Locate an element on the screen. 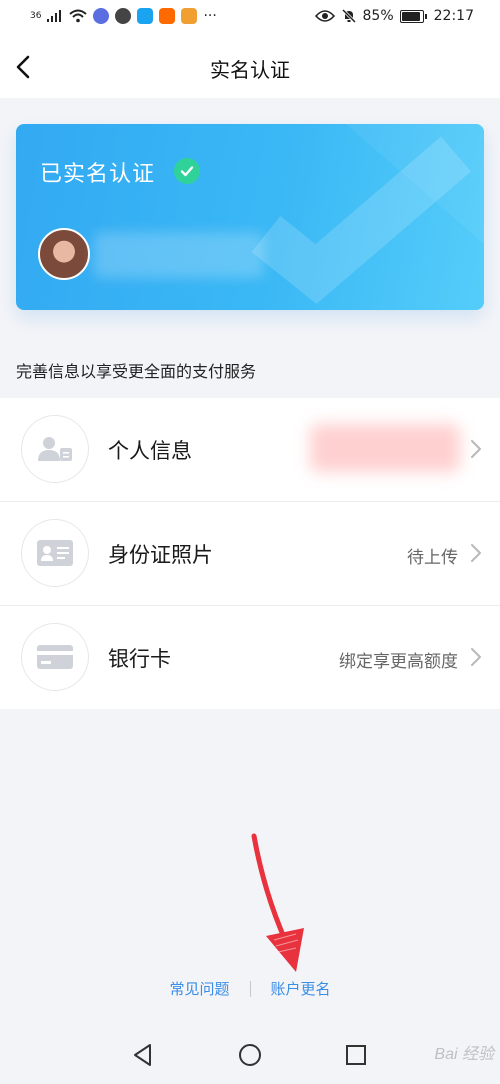 This screenshot has width=500, height=1084. verified-check-icon is located at coordinates (187, 171).